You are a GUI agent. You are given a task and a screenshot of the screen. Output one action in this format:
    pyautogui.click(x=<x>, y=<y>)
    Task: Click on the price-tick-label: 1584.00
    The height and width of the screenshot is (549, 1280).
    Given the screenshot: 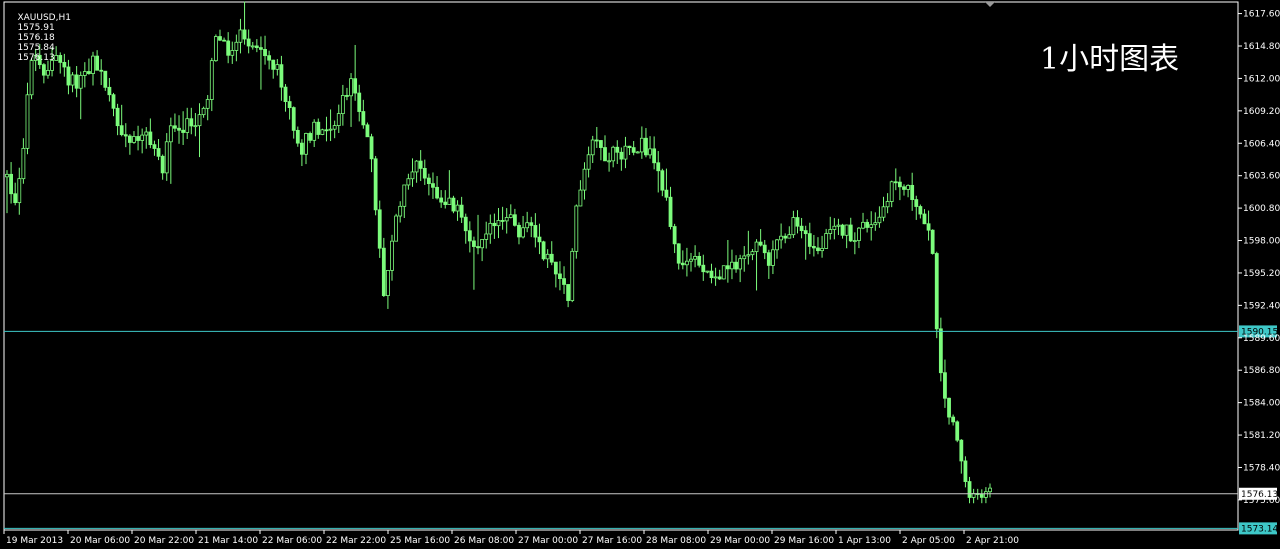 What is the action you would take?
    pyautogui.click(x=1261, y=404)
    